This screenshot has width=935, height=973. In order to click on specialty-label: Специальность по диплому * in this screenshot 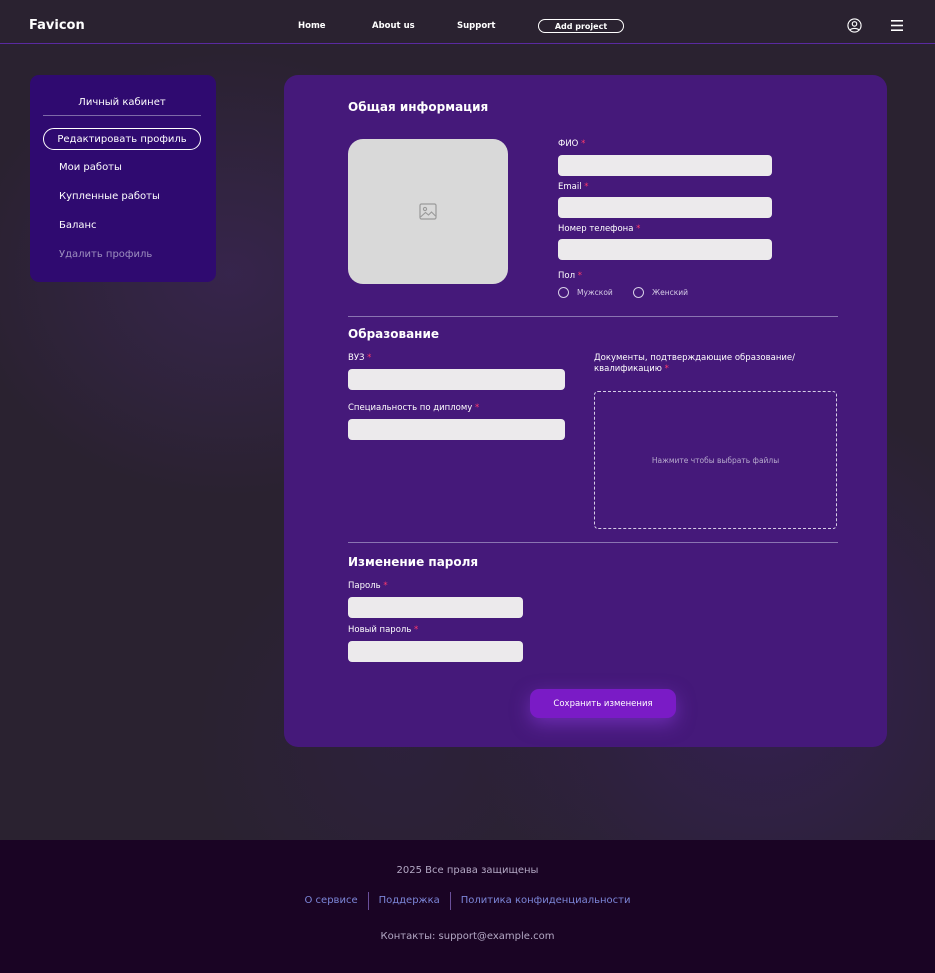, I will do `click(413, 408)`.